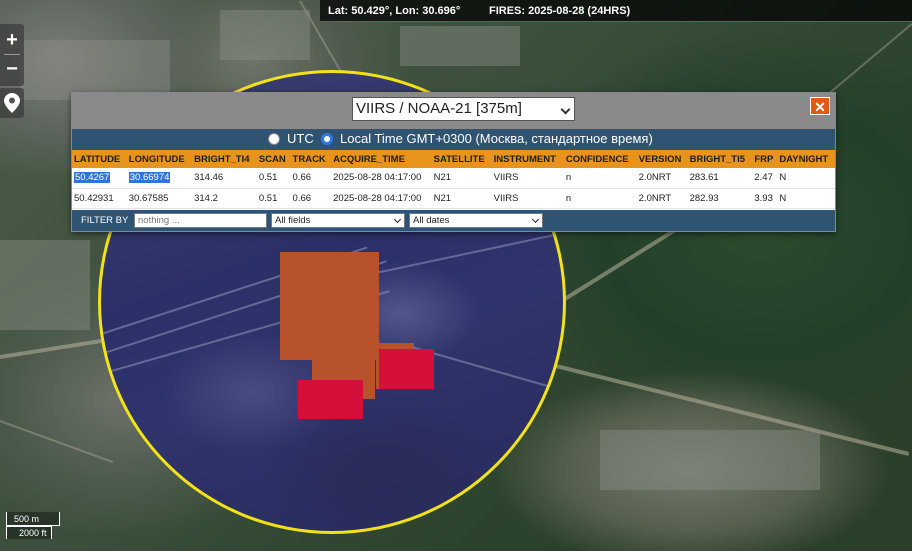  I want to click on locate-button, so click(12, 103).